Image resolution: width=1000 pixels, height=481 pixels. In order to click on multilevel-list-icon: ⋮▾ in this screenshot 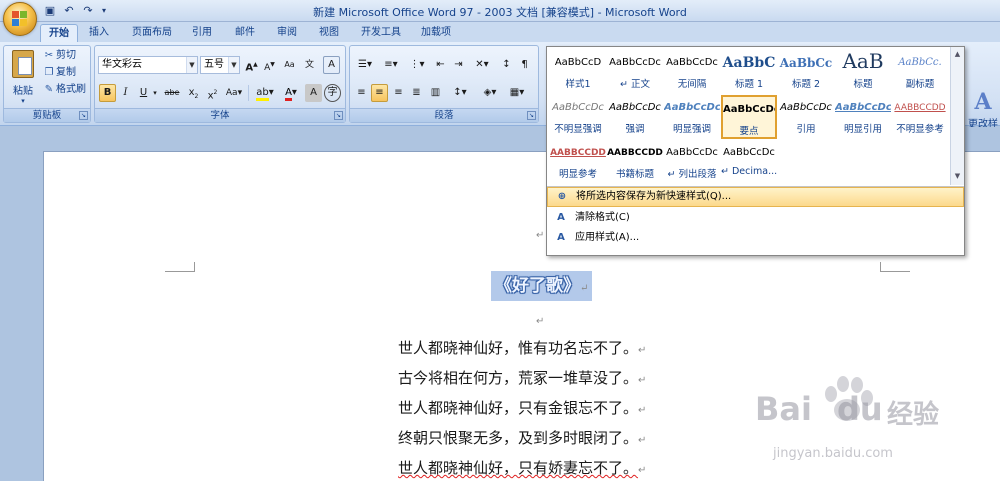, I will do `click(417, 65)`.